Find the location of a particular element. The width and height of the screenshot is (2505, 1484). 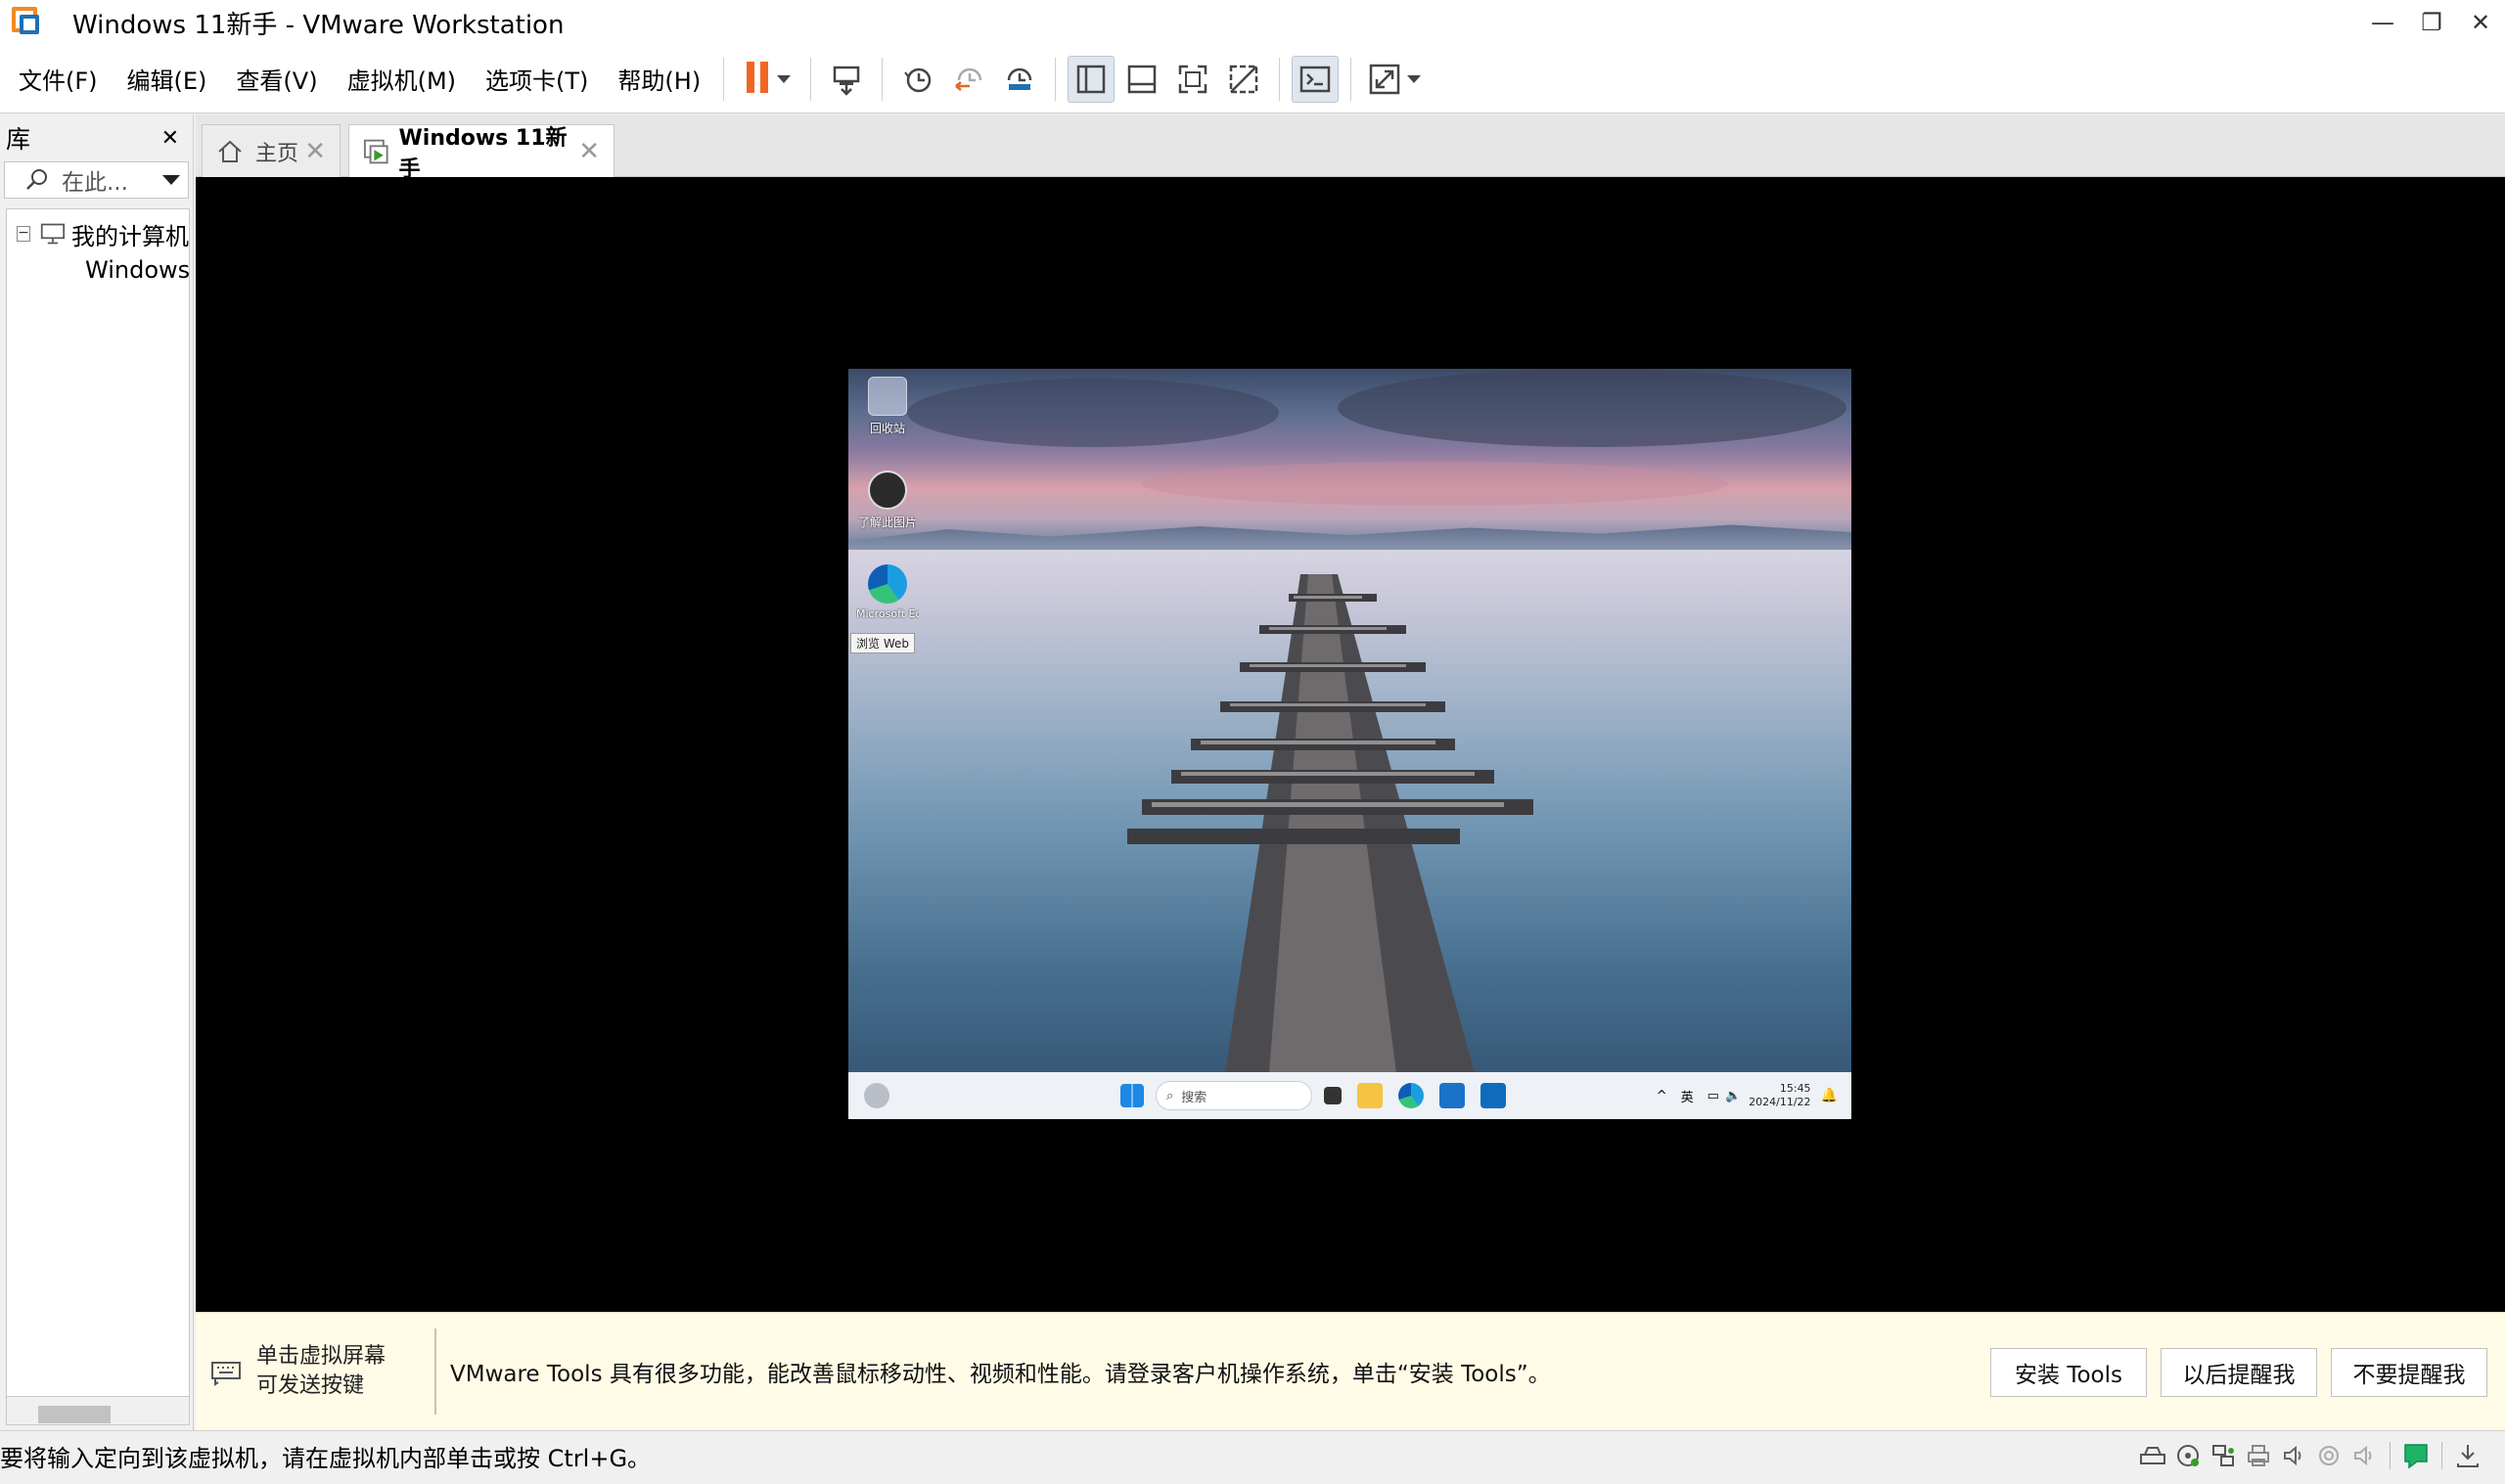

tab-home: 主页 ✕ is located at coordinates (271, 150).